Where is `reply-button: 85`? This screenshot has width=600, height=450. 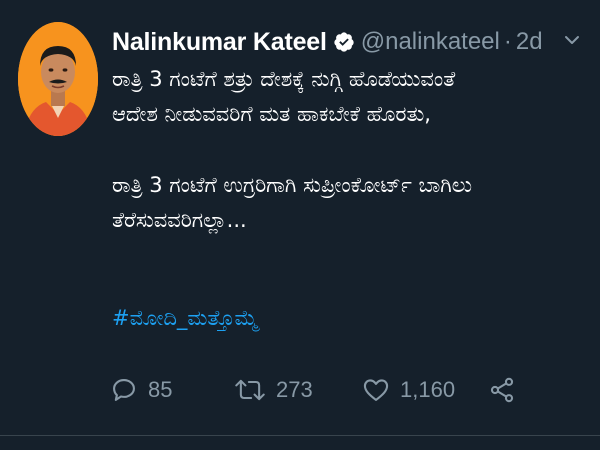
reply-button: 85 is located at coordinates (141, 390).